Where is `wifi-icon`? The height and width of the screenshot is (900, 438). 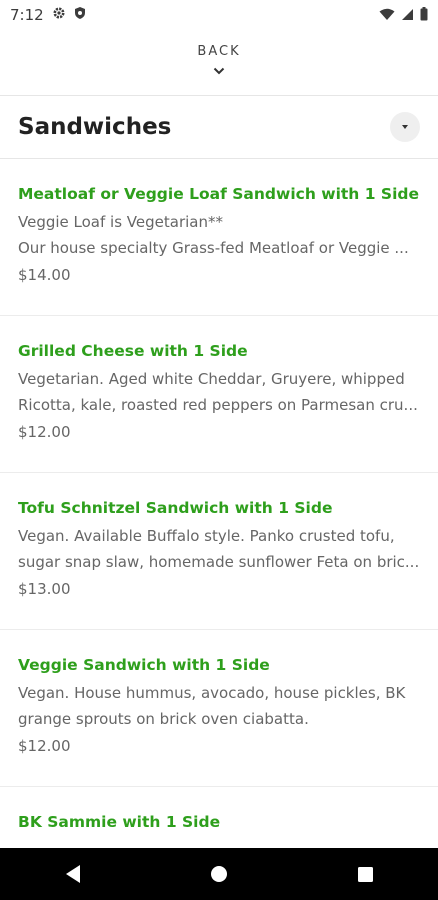 wifi-icon is located at coordinates (387, 15).